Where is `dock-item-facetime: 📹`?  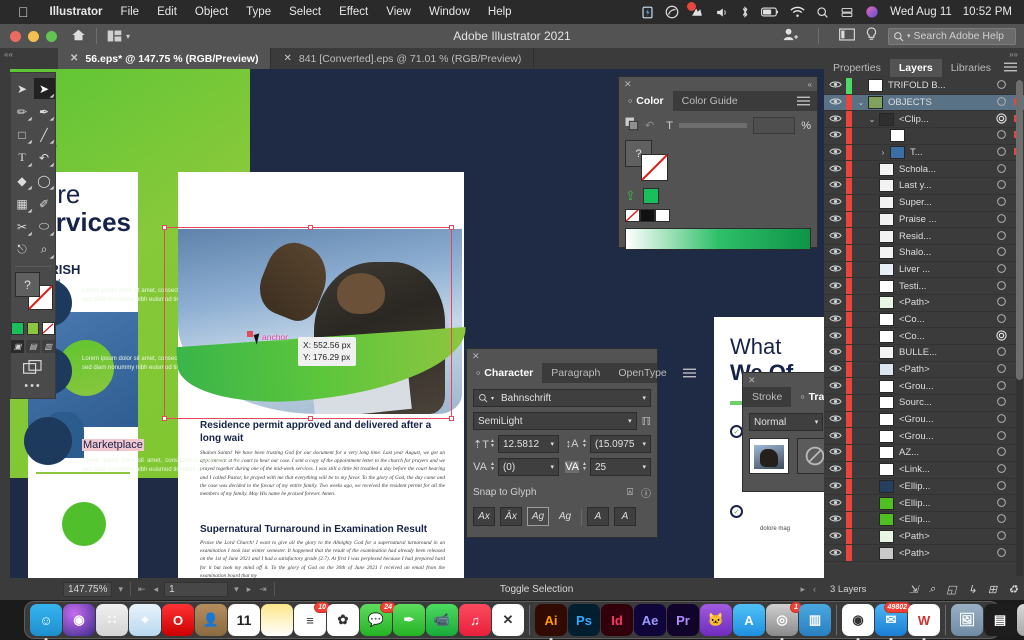 dock-item-facetime: 📹 is located at coordinates (442, 620).